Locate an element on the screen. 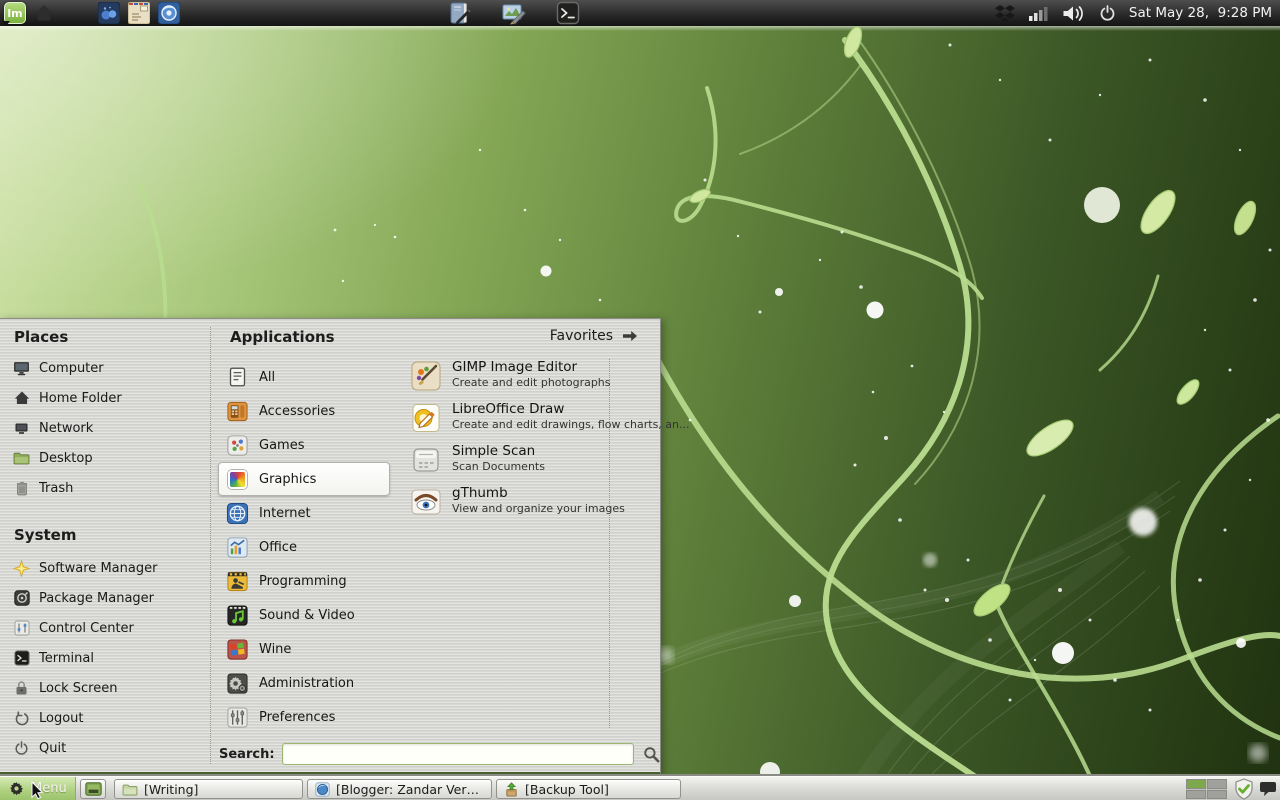  workspace-switcher is located at coordinates (1206, 789).